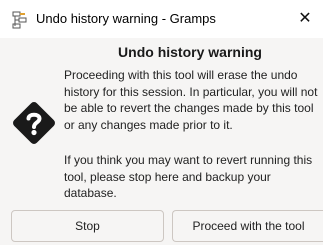  I want to click on window-title: Undo history warning - Gramps, so click(126, 18).